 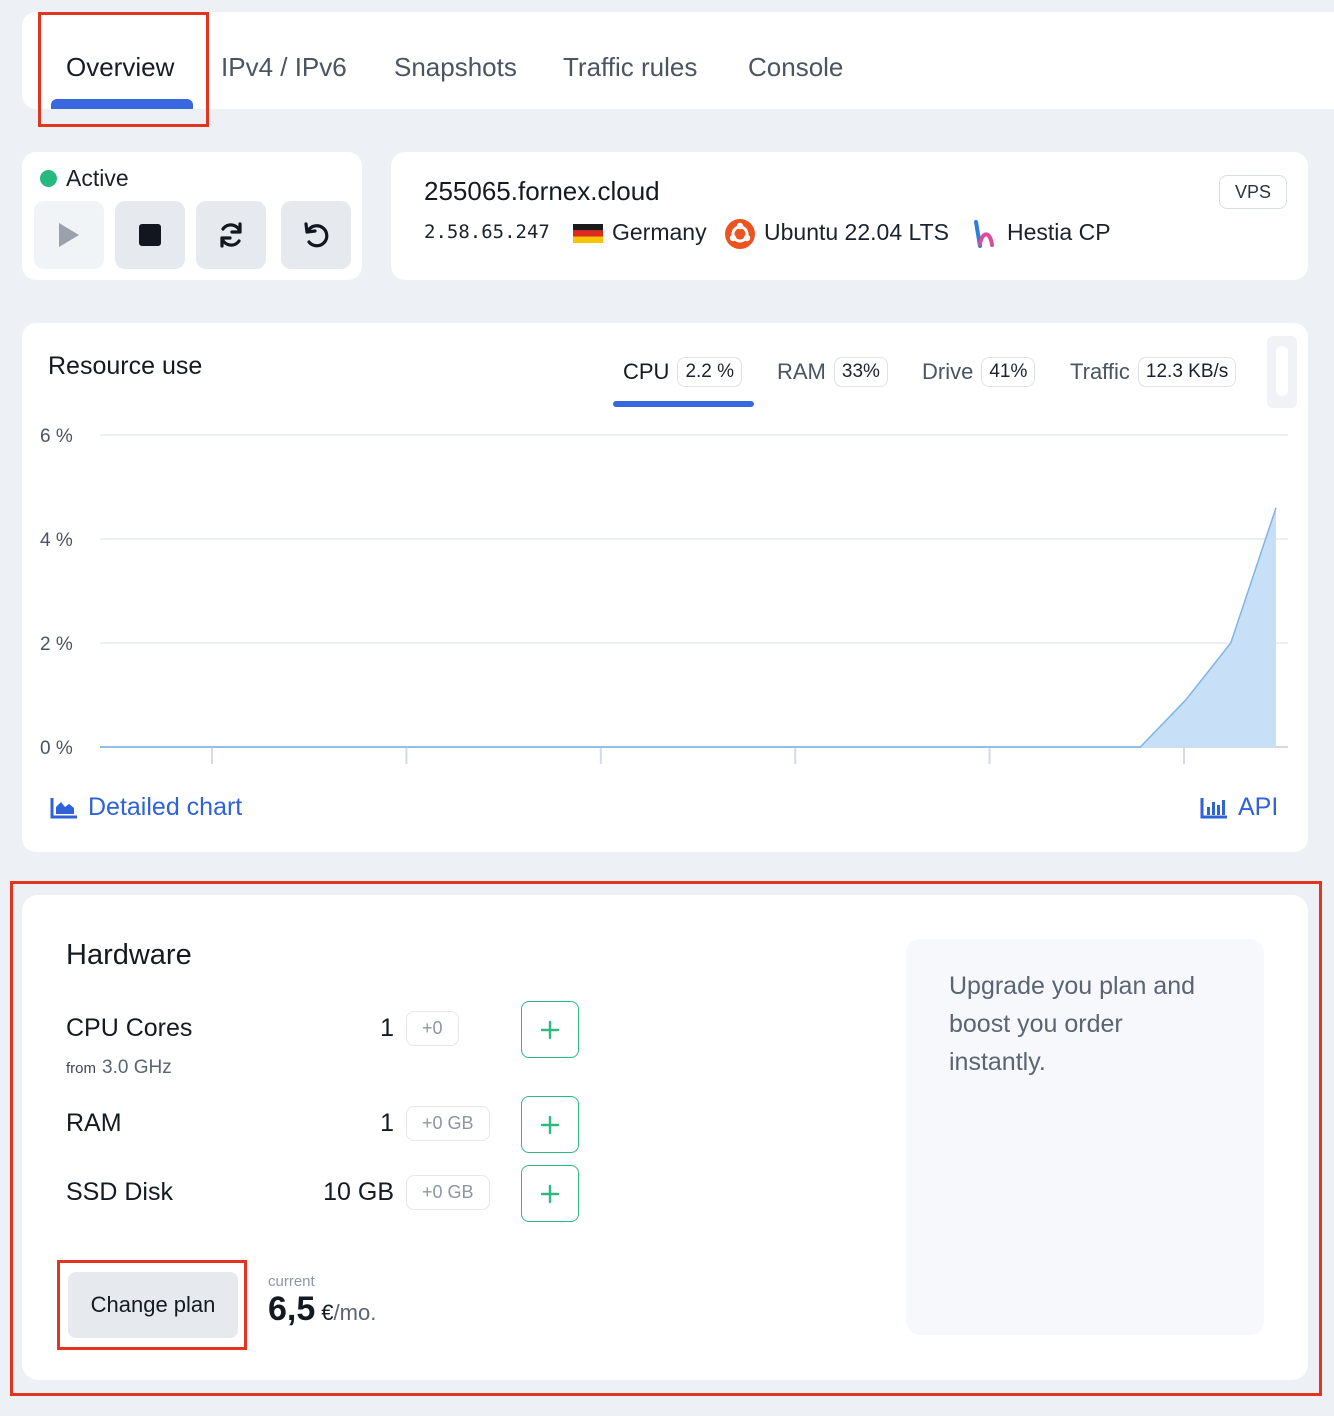 I want to click on status-label: Active, so click(x=97, y=178).